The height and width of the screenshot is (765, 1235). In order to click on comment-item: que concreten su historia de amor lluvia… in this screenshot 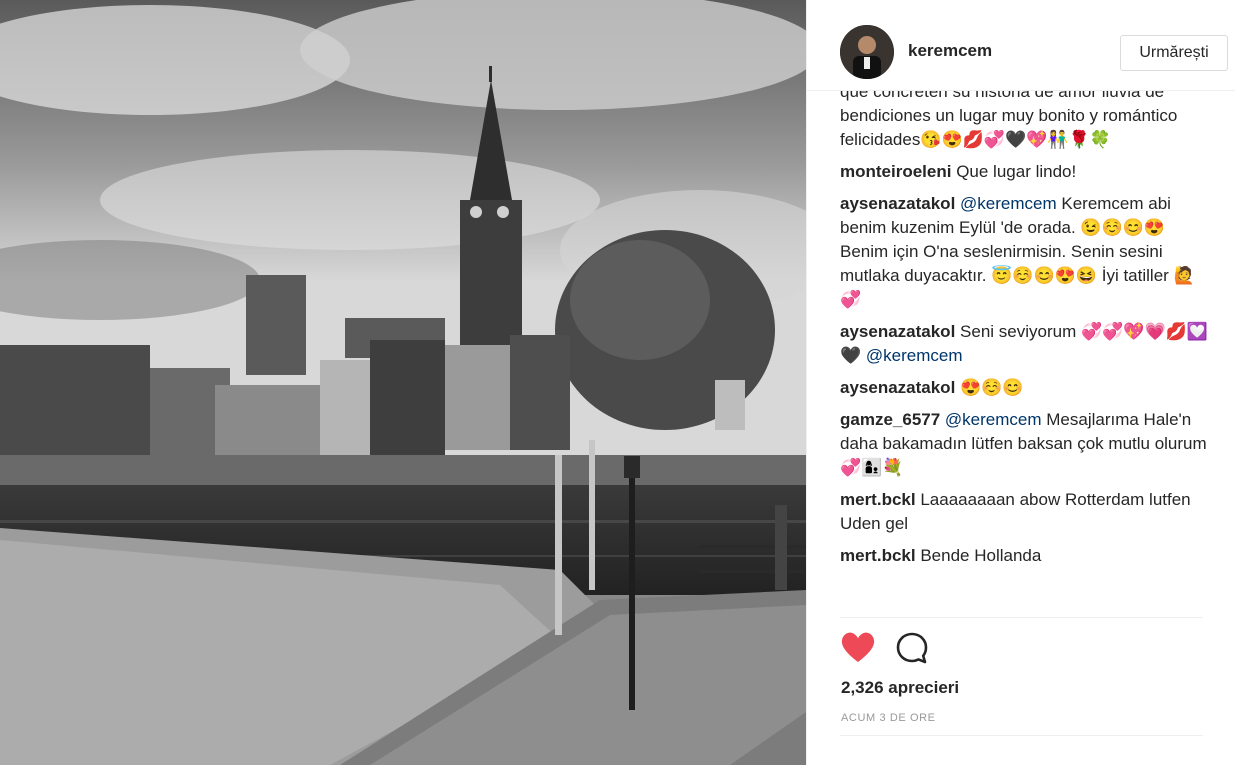, I will do `click(1027, 121)`.